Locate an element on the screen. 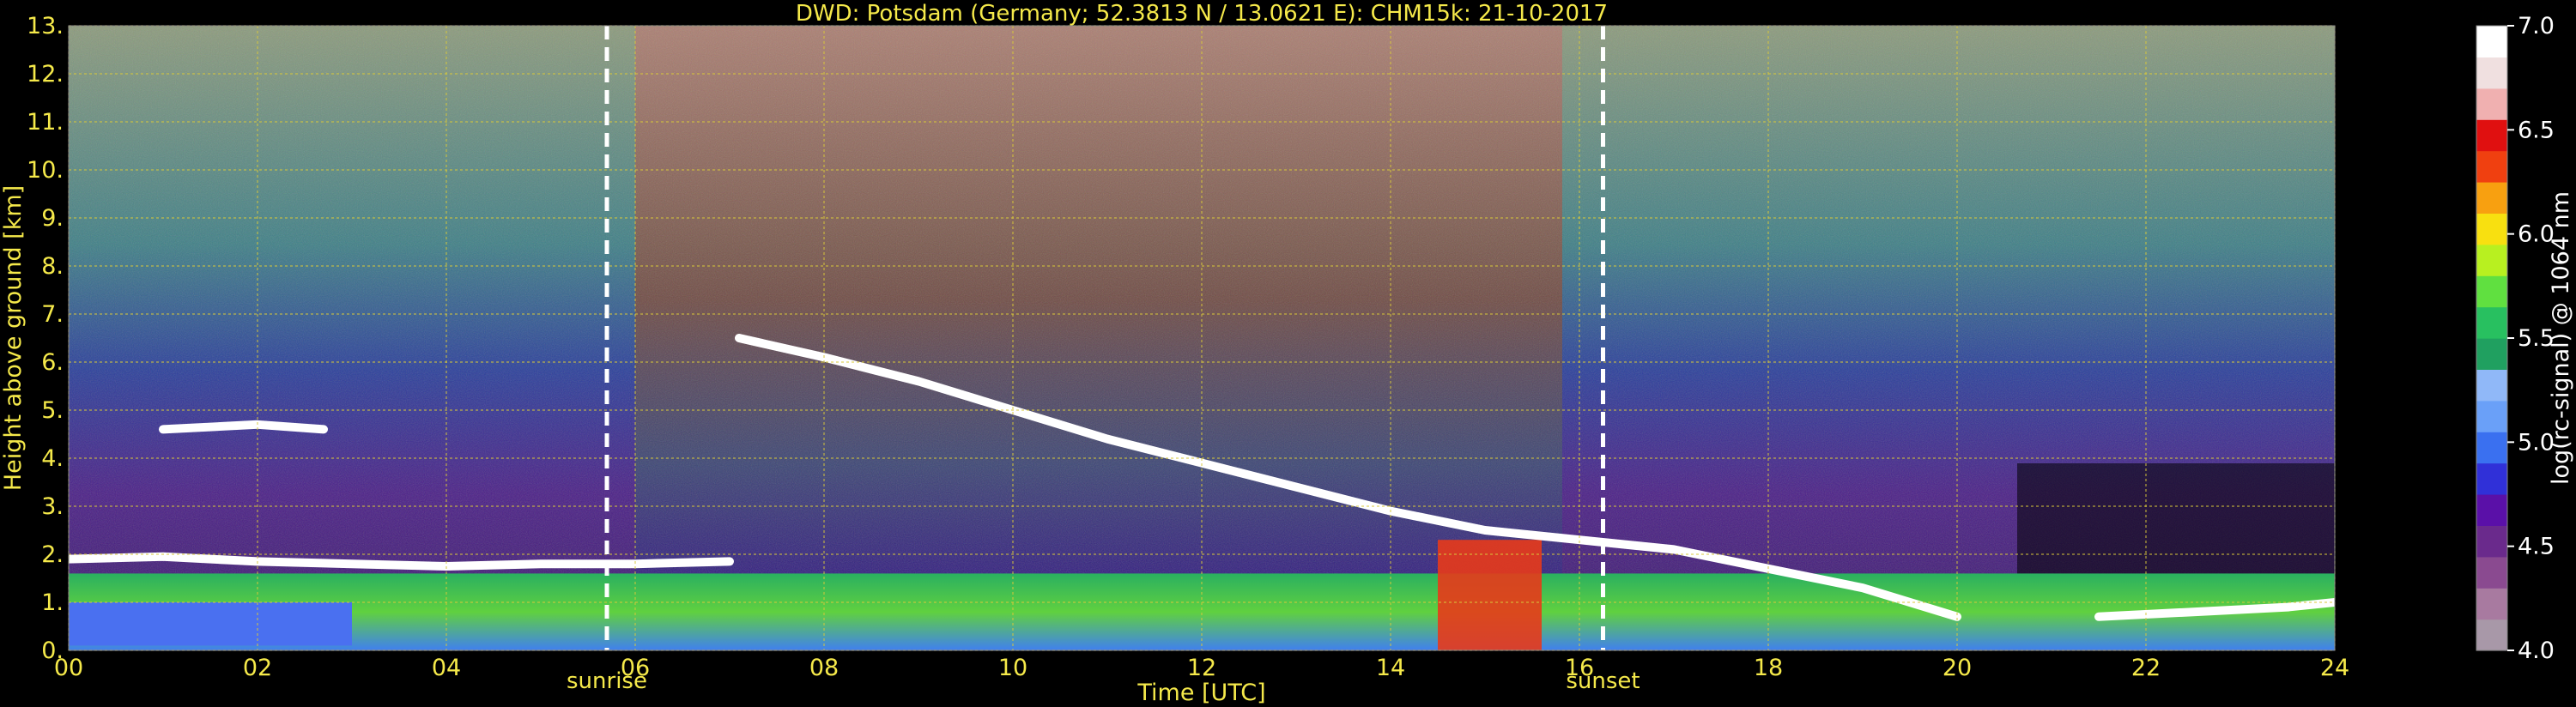 Image resolution: width=2576 pixels, height=707 pixels. y-tick-label: 8. is located at coordinates (52, 266).